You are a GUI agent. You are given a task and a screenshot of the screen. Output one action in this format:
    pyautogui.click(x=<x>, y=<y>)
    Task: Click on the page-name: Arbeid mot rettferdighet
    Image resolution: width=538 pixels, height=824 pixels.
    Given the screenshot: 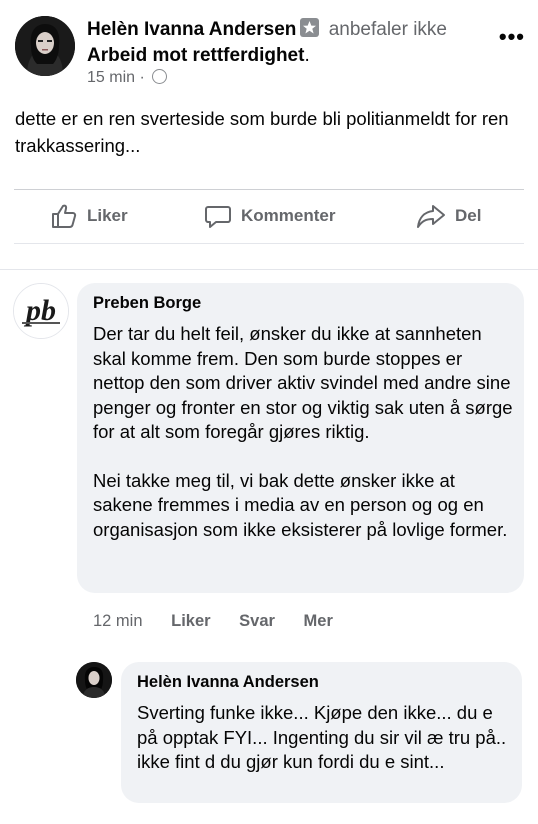 What is the action you would take?
    pyautogui.click(x=195, y=55)
    